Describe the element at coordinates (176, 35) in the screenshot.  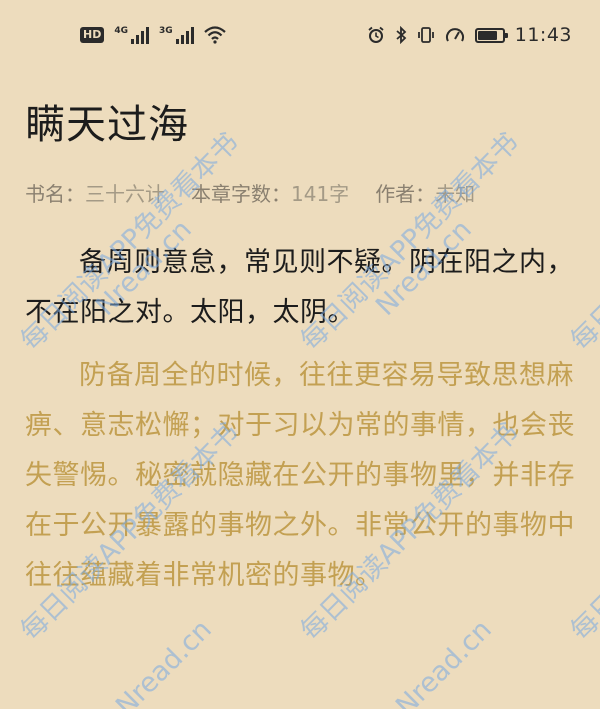
I see `signal-3g-icon: 3G` at that location.